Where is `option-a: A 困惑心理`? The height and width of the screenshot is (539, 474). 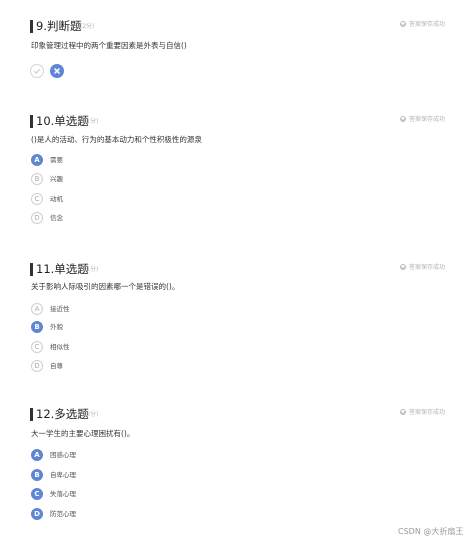
option-a: A 困惑心理 is located at coordinates (131, 456).